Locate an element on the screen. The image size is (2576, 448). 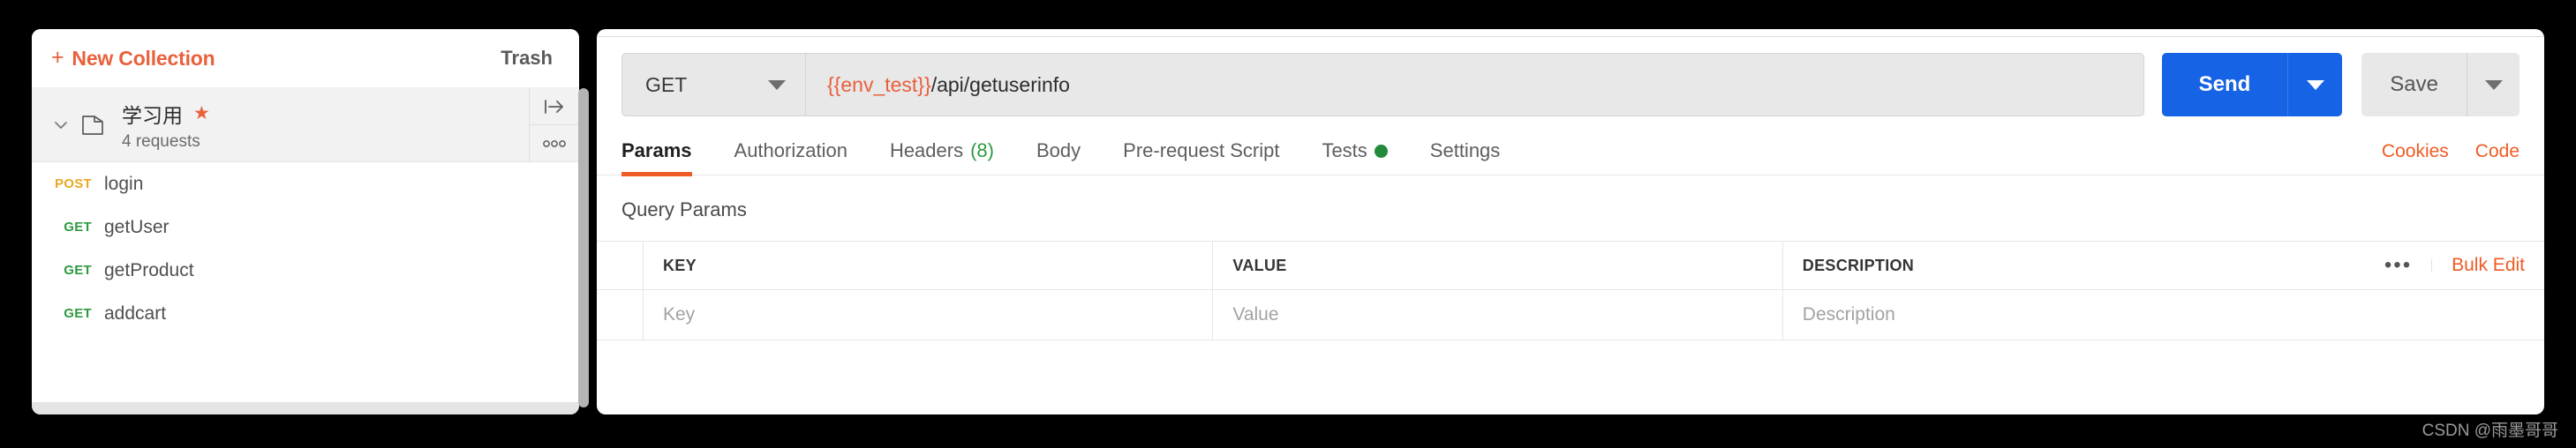
new-collection-label: New Collection is located at coordinates (144, 58).